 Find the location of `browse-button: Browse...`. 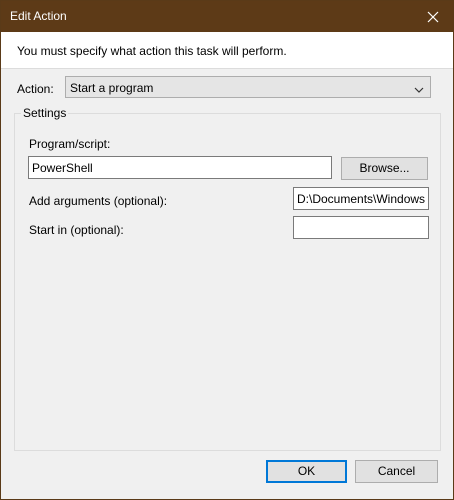

browse-button: Browse... is located at coordinates (384, 168).